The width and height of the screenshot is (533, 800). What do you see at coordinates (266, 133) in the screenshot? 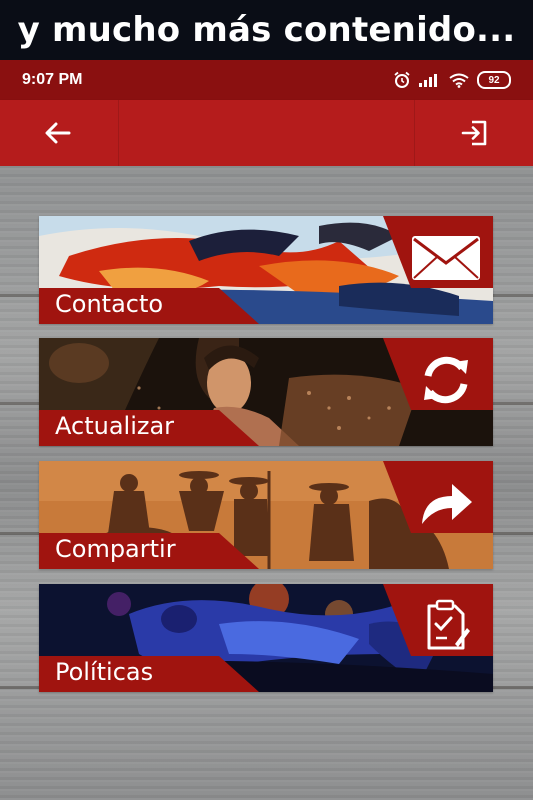
I see `app-toolbar` at bounding box center [266, 133].